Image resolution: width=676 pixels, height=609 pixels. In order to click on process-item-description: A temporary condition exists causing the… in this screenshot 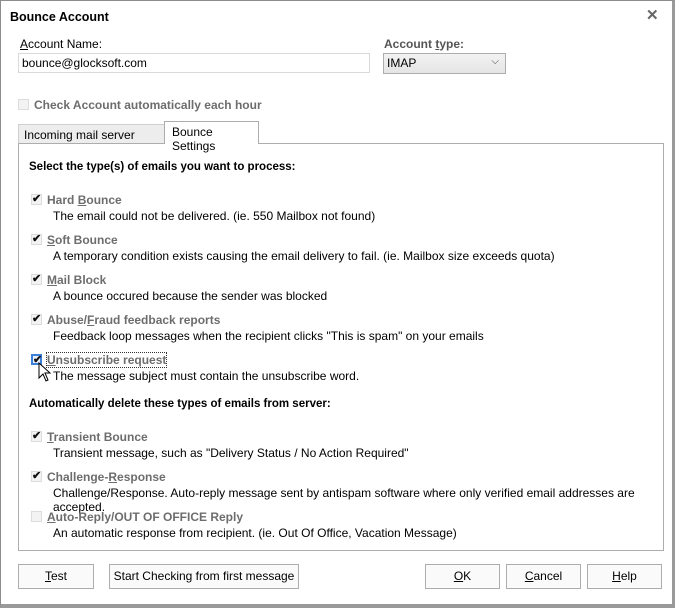, I will do `click(304, 256)`.